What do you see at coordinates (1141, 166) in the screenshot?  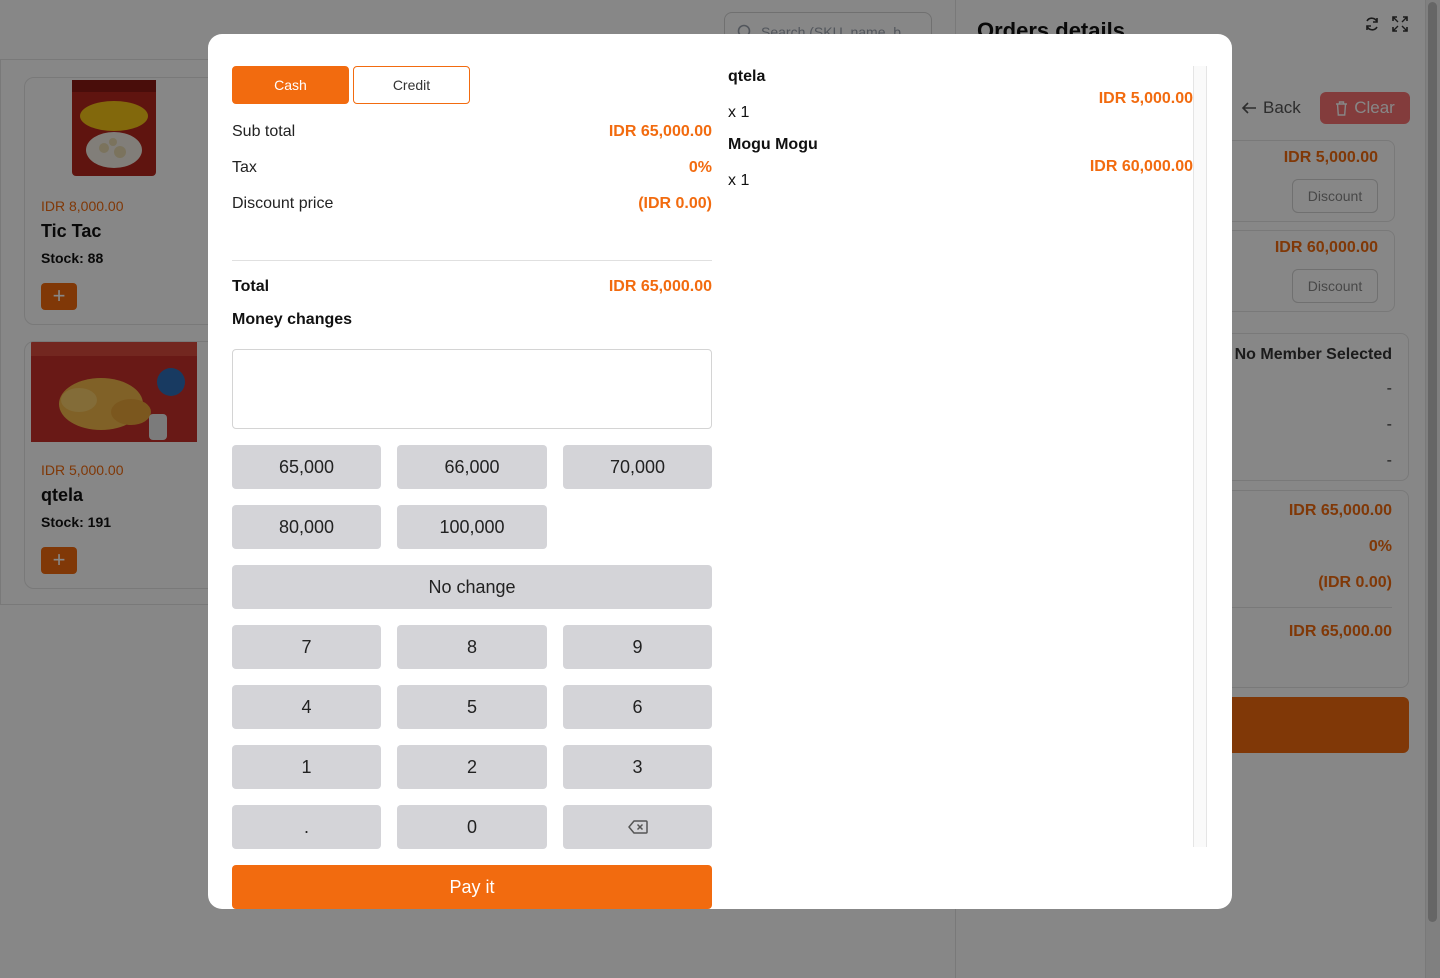 I see `cart-item-price: IDR 60,000.00` at bounding box center [1141, 166].